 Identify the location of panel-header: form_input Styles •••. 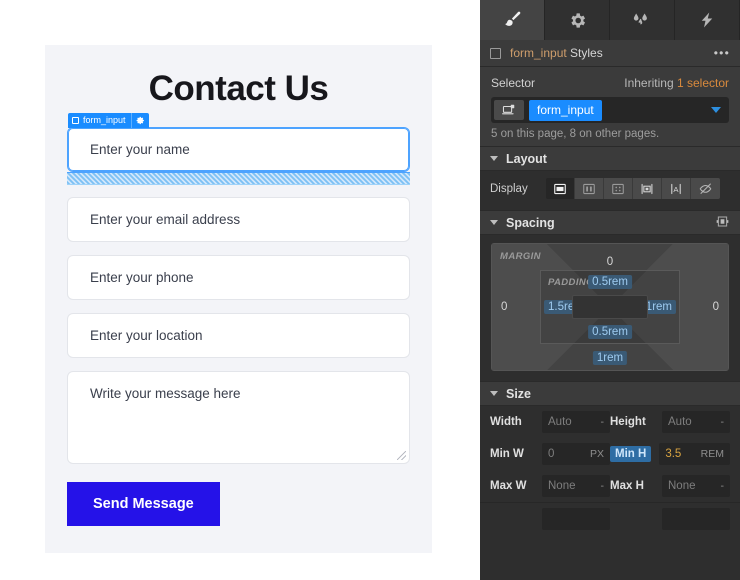
(610, 53).